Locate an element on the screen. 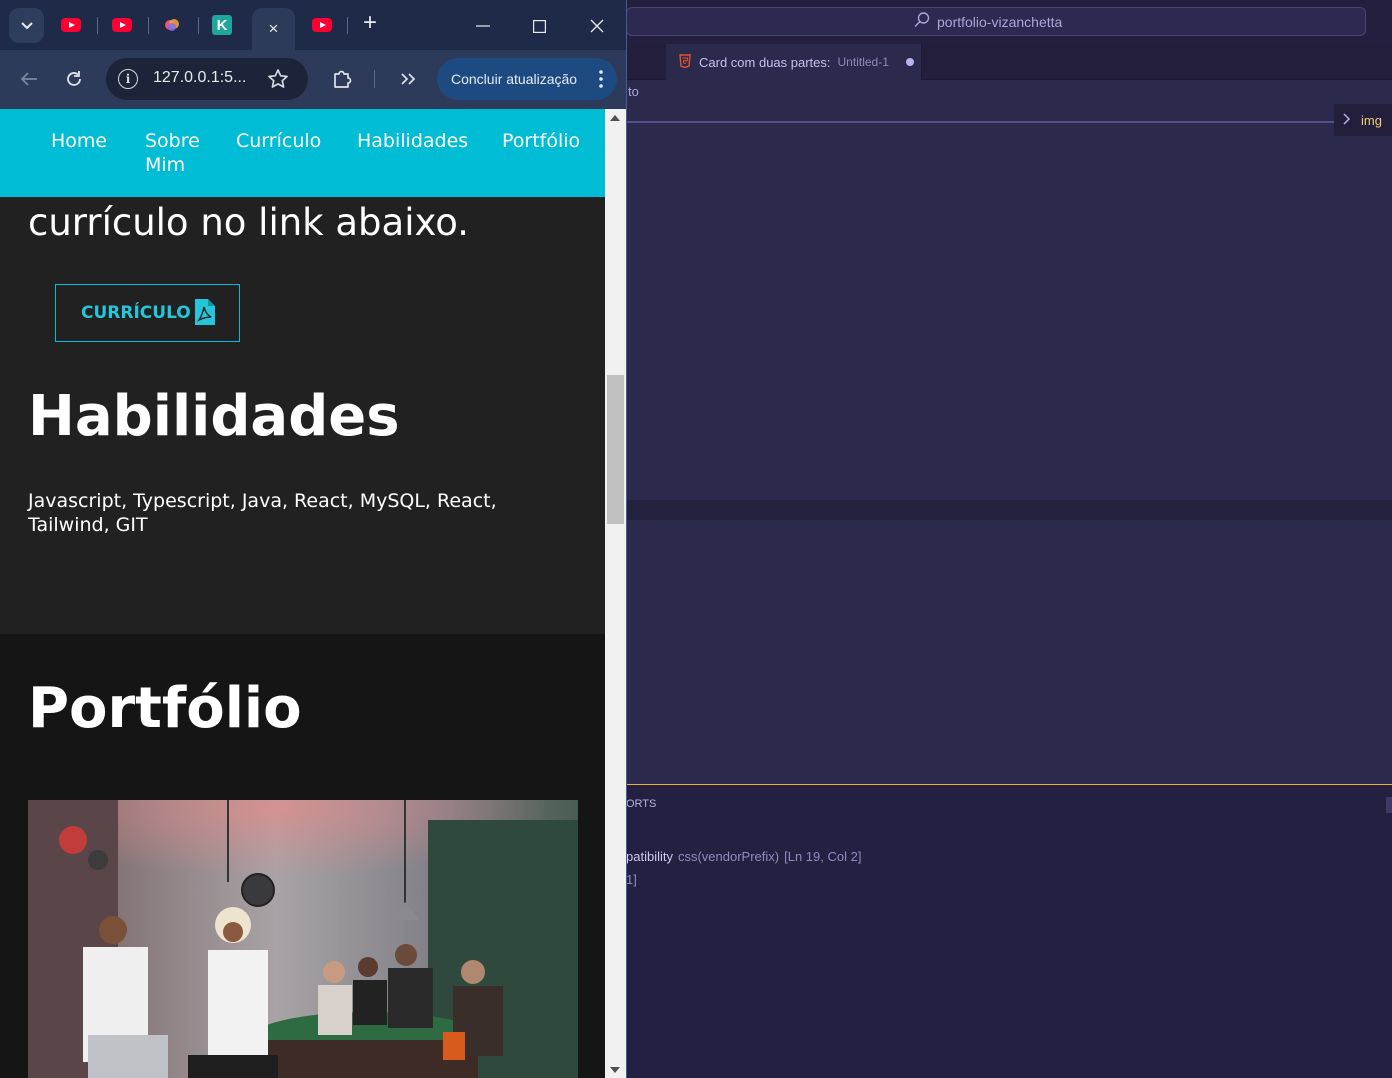 The width and height of the screenshot is (1392, 1078). editor-split-bar is located at coordinates (1009, 510).